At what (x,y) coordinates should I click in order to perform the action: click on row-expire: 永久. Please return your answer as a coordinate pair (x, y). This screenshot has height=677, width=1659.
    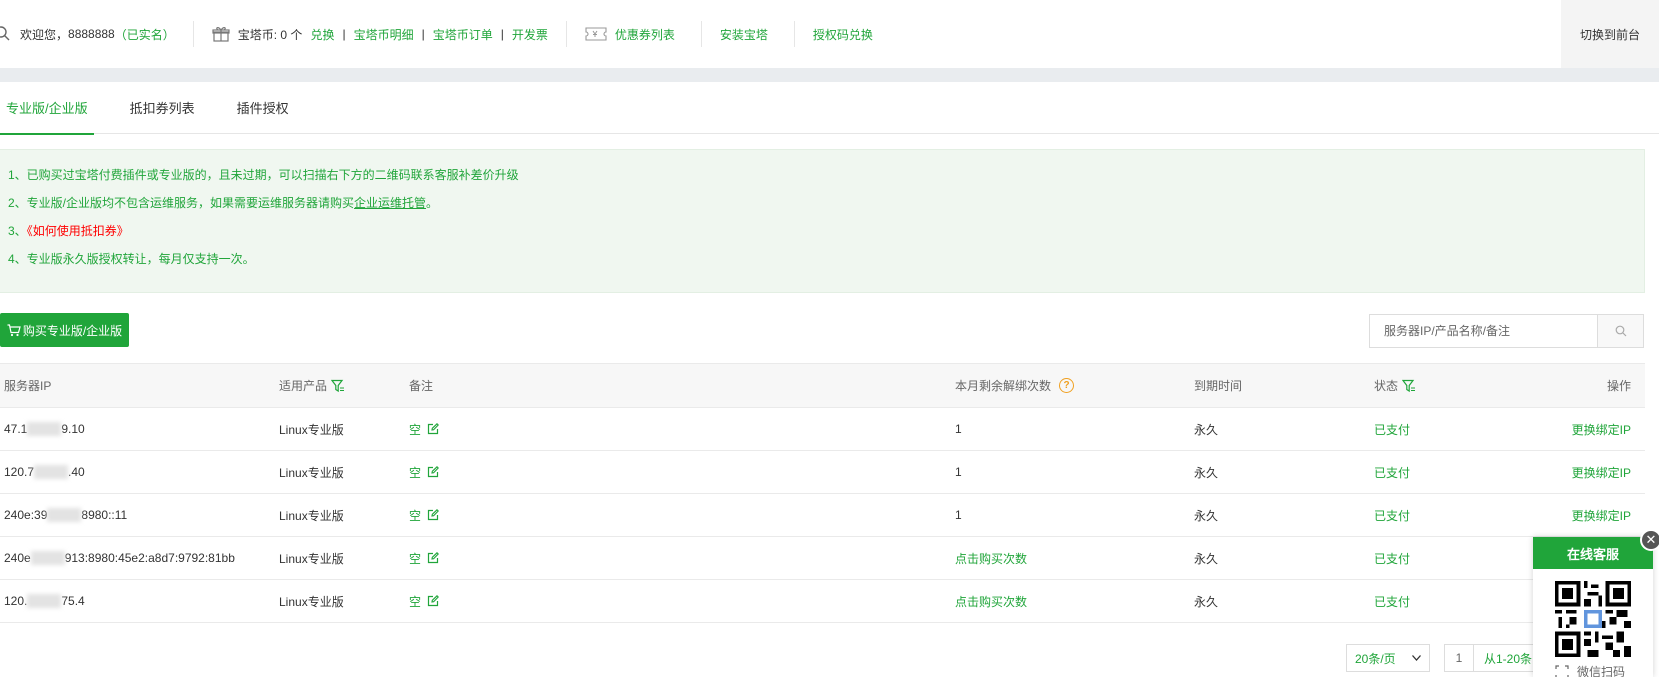
    Looking at the image, I should click on (1206, 472).